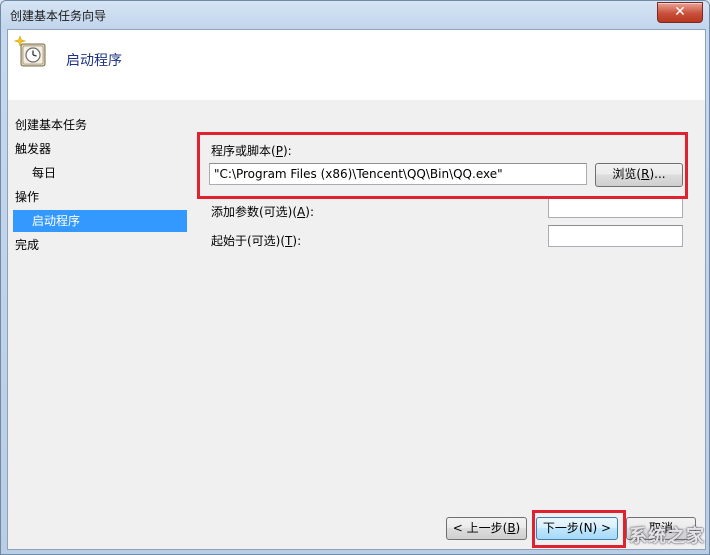 The image size is (710, 555). I want to click on close-button: ✕, so click(680, 12).